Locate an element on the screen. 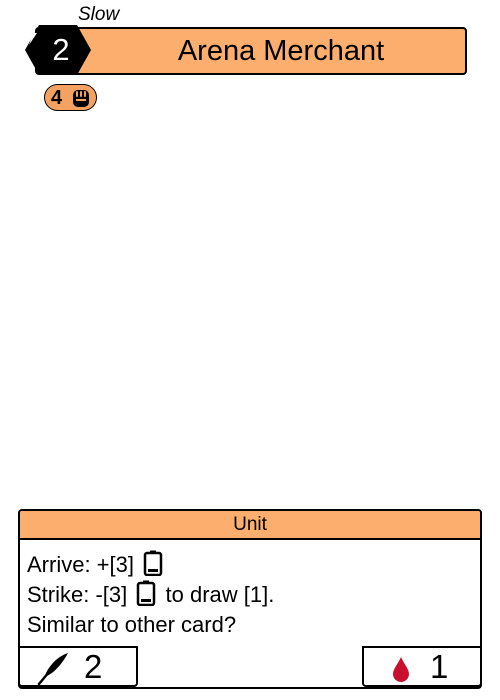 The height and width of the screenshot is (700, 500). rules-line-strike: Strike: -[3] to draw [1]. is located at coordinates (151, 593).